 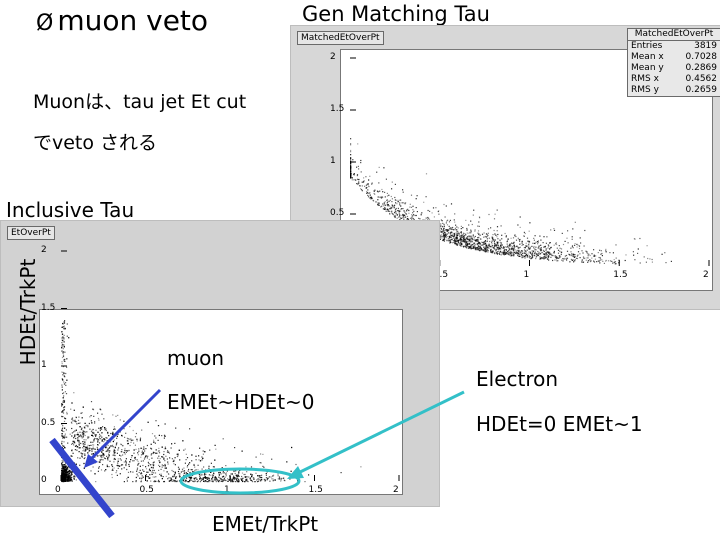 What do you see at coordinates (227, 490) in the screenshot?
I see `x-tick-label: 1` at bounding box center [227, 490].